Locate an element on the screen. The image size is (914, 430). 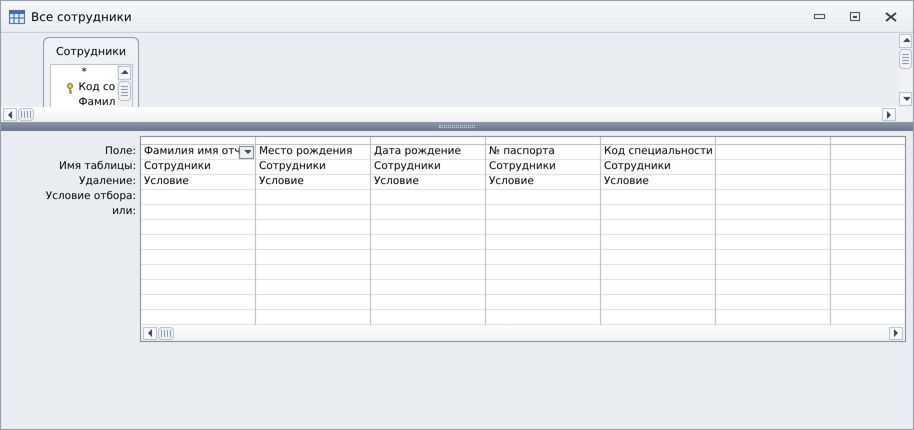
field-name: Код со is located at coordinates (97, 88).